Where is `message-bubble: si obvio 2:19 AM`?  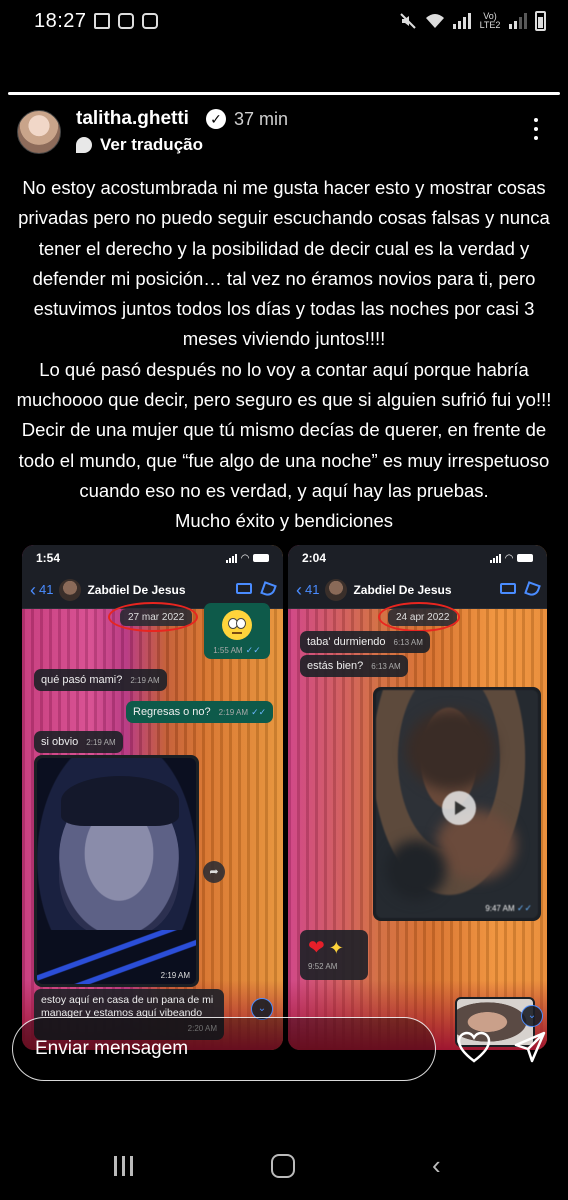 message-bubble: si obvio 2:19 AM is located at coordinates (78, 742).